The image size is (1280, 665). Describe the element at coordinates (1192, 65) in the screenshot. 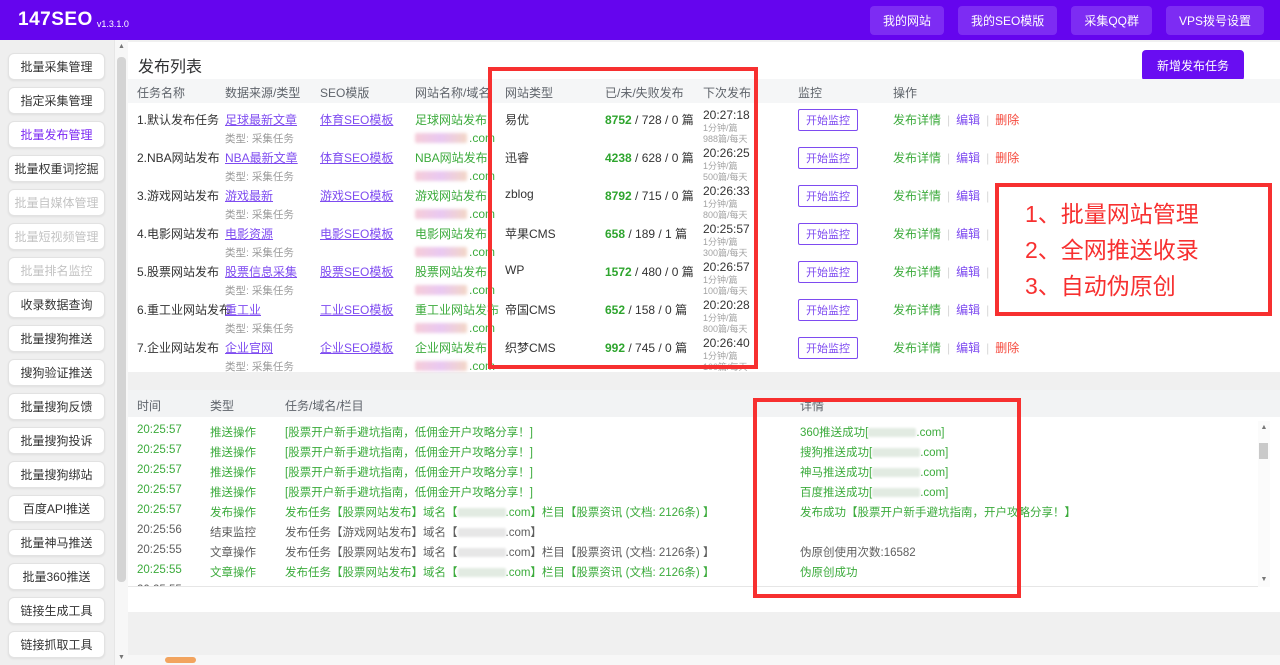

I see `new-publish-task-button: 新增发布任务` at that location.